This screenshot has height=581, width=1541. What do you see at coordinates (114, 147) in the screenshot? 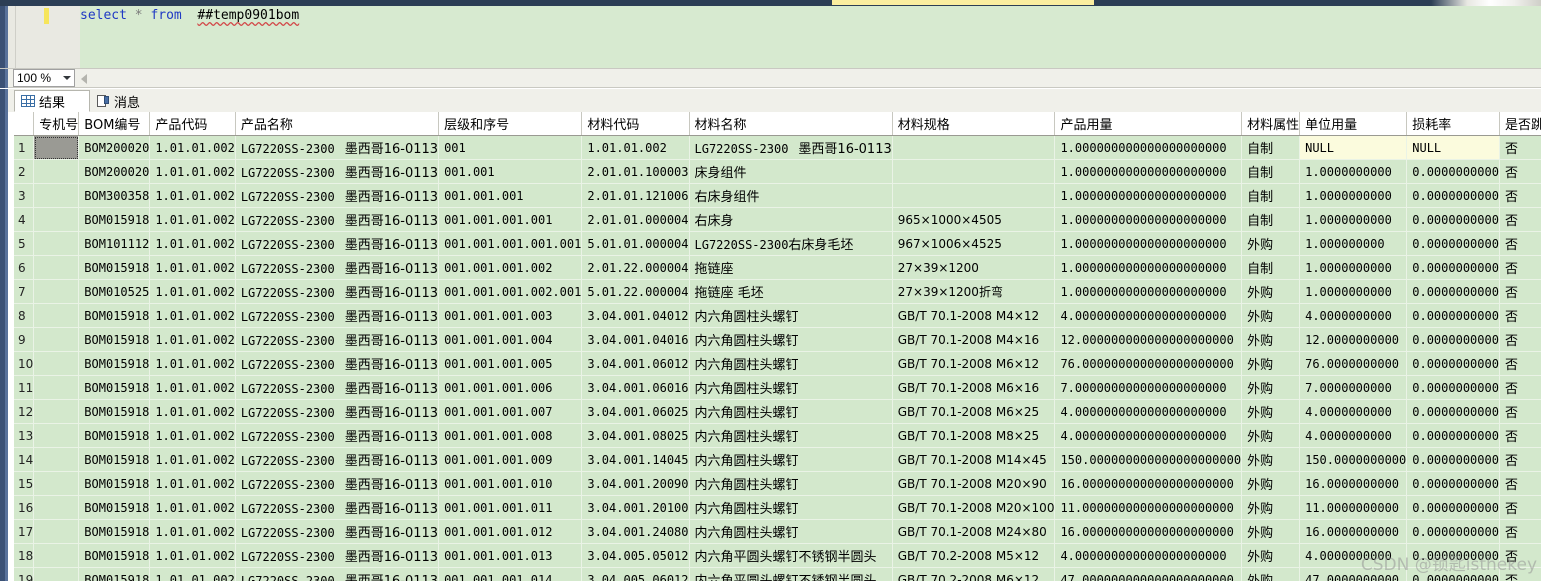
I see `cell-bom: BOM200020` at bounding box center [114, 147].